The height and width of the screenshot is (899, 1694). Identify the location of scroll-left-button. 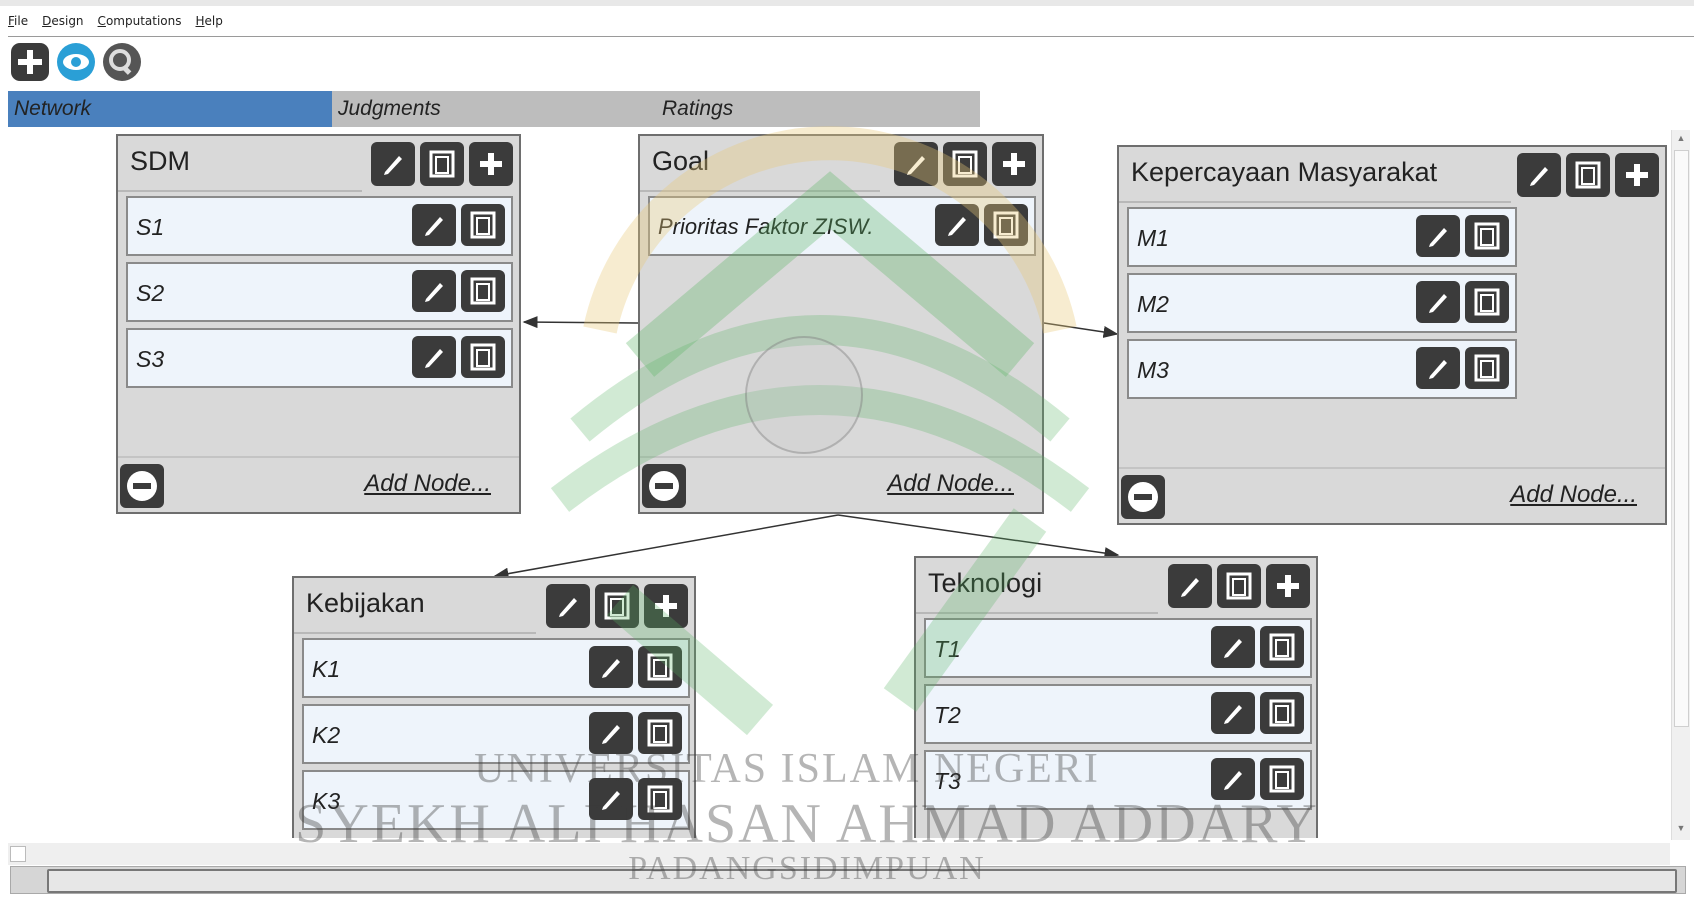
(18, 854).